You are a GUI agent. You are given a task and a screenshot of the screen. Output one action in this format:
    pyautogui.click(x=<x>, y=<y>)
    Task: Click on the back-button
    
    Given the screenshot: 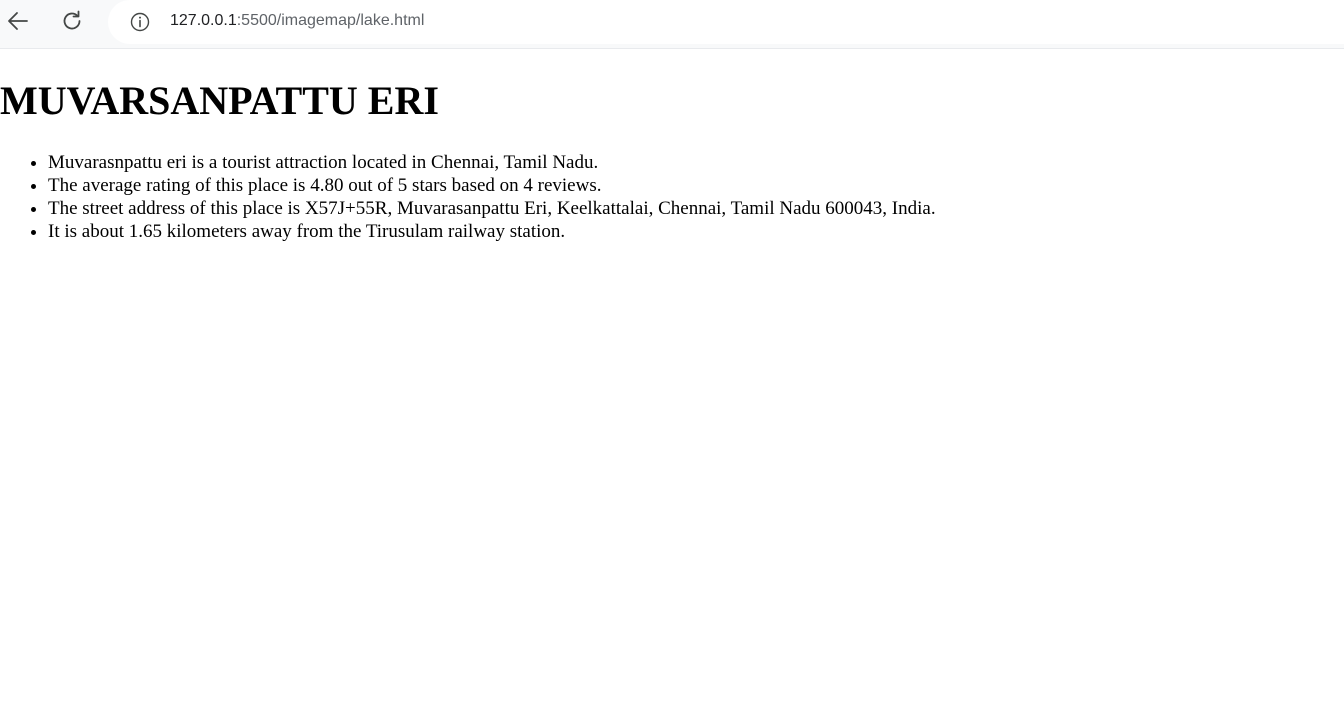 What is the action you would take?
    pyautogui.click(x=18, y=21)
    